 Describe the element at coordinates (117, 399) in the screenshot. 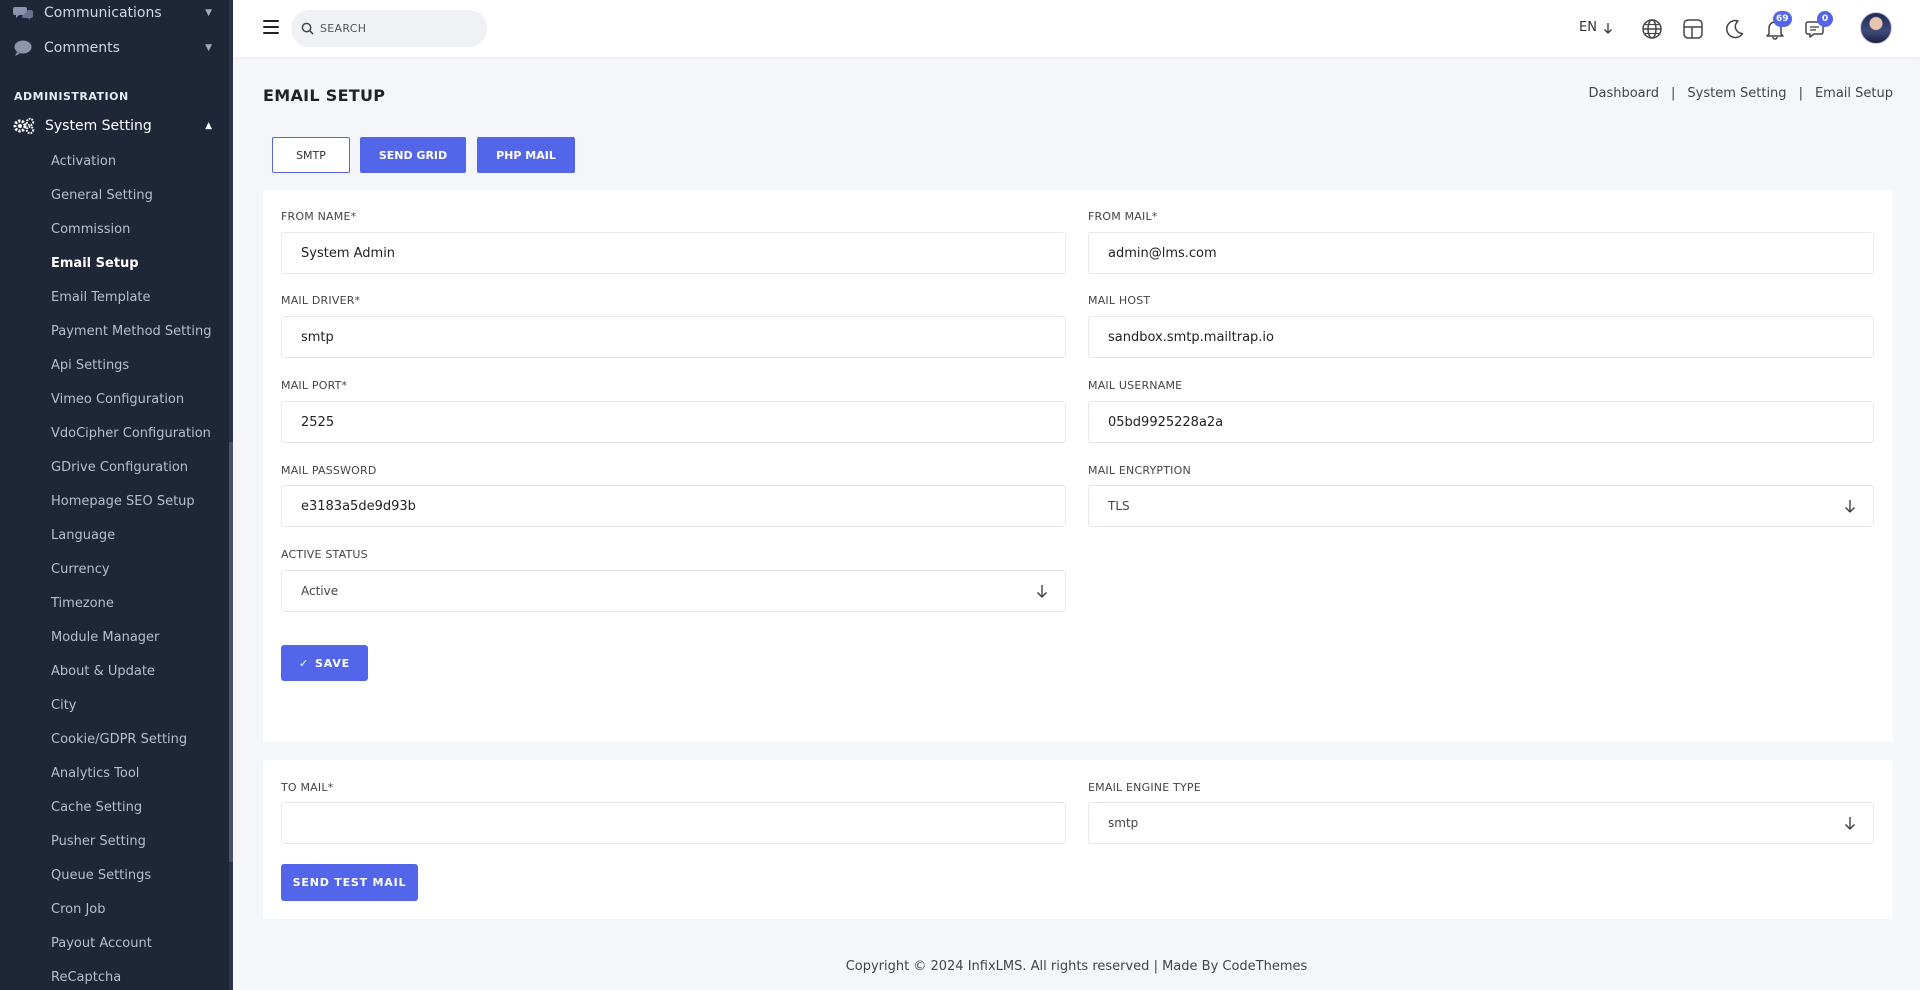

I see `sidebar-item-vimeo-configuration: Vimeo Configuration` at that location.